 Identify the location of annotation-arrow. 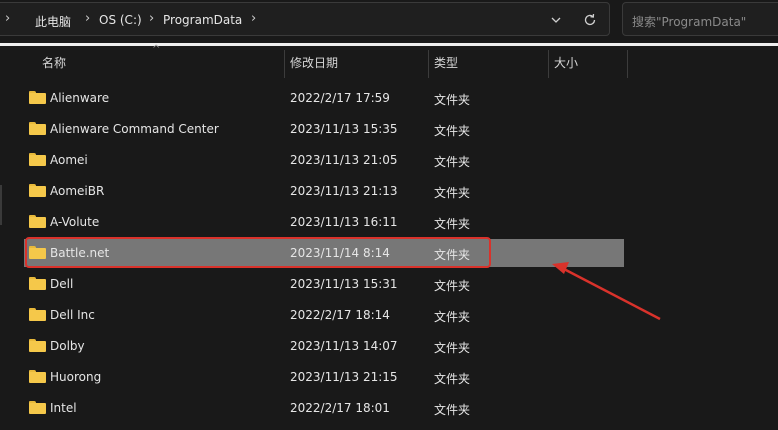
(606, 291).